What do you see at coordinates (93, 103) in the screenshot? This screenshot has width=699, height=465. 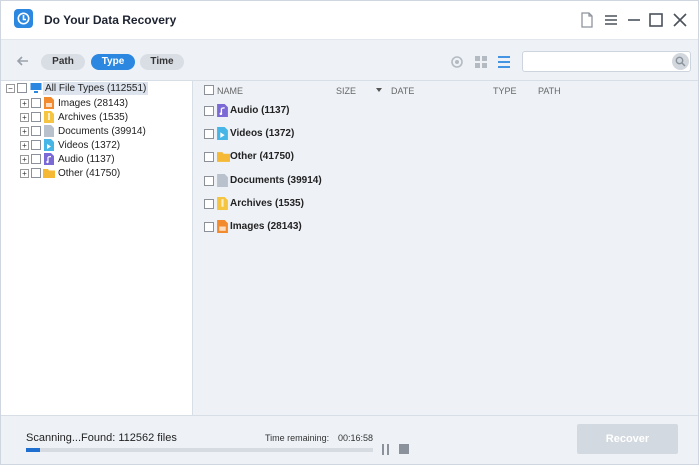 I see `tree-label: Images (28143)` at bounding box center [93, 103].